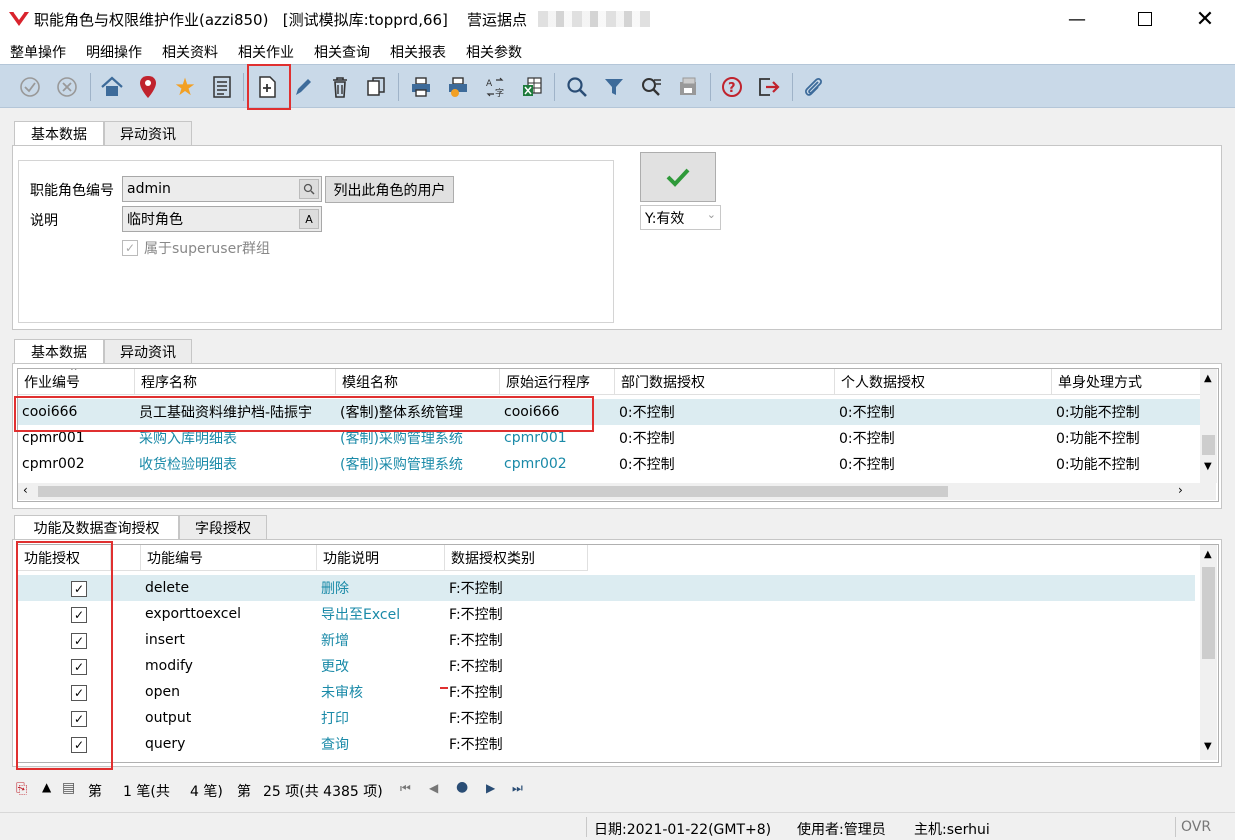 This screenshot has height=840, width=1235. What do you see at coordinates (532, 87) in the screenshot?
I see `export-excel-icon` at bounding box center [532, 87].